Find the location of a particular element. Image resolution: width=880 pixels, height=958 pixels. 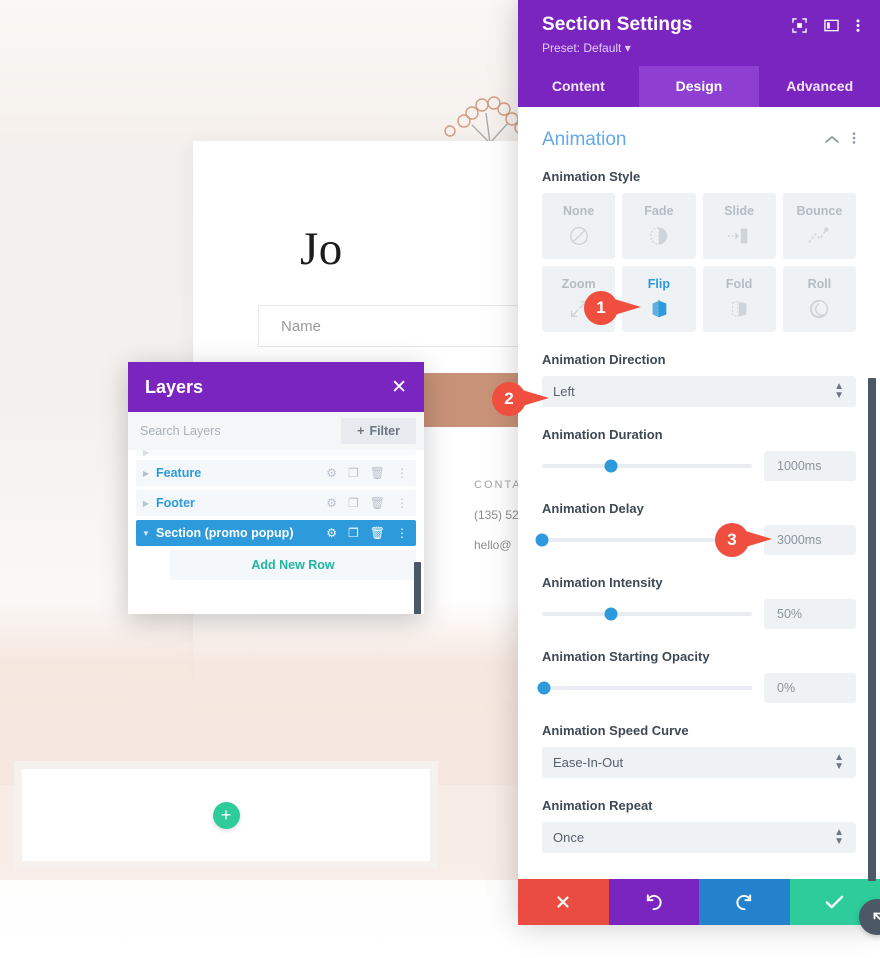

animation-intensity-value: 50% is located at coordinates (810, 614).